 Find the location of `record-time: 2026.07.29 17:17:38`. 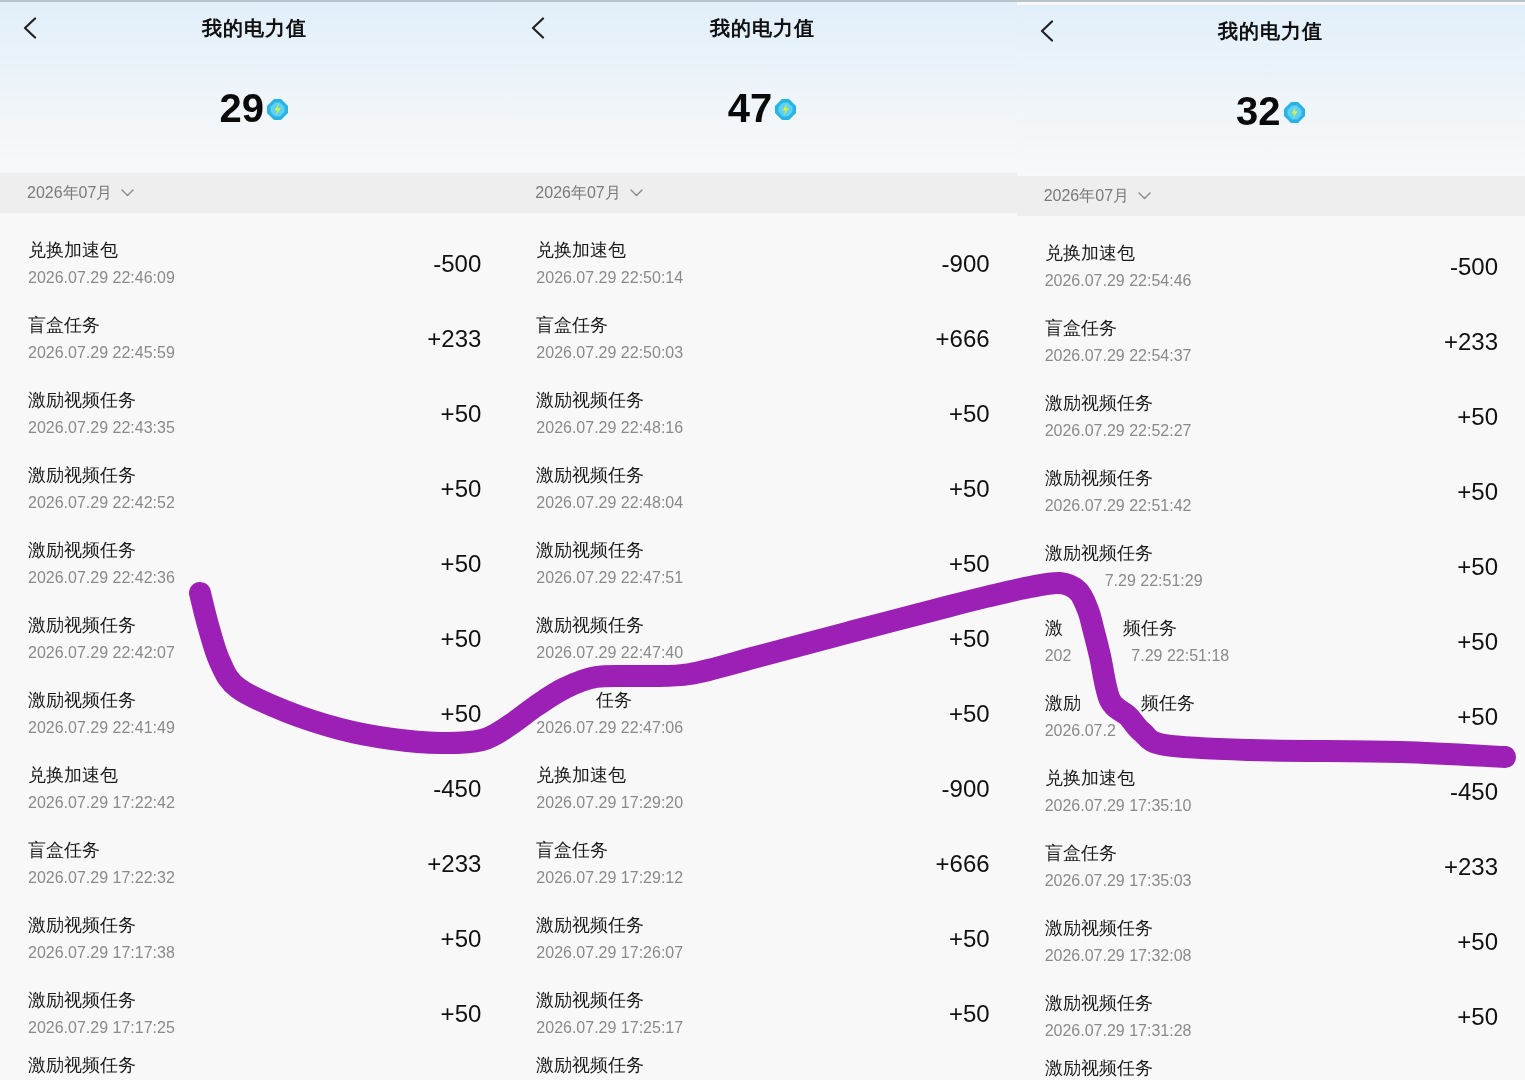

record-time: 2026.07.29 17:17:38 is located at coordinates (101, 953).